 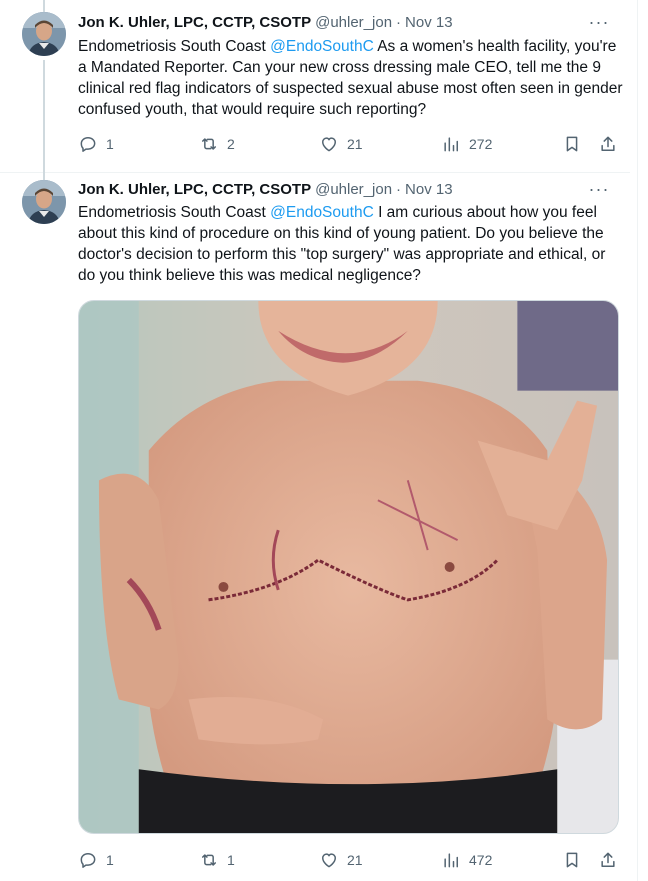 What do you see at coordinates (217, 860) in the screenshot?
I see `repost-button: 1` at bounding box center [217, 860].